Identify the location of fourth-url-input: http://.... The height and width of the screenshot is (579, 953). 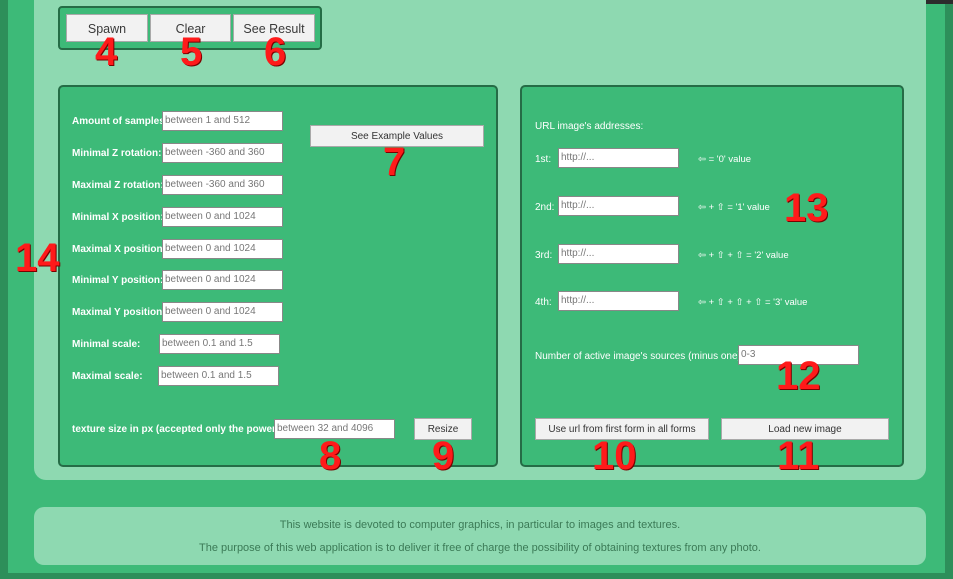
(618, 301).